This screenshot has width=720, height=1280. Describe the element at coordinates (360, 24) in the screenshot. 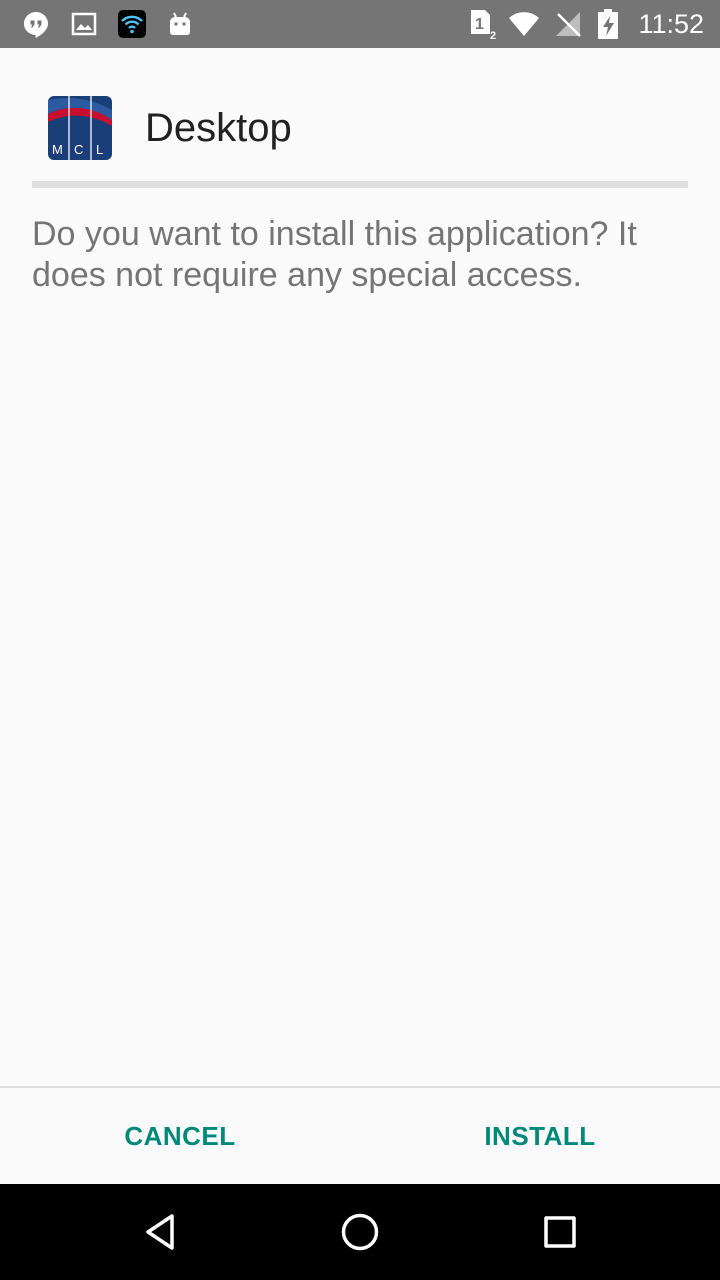

I see `status-bar: 1 2 11:52` at that location.